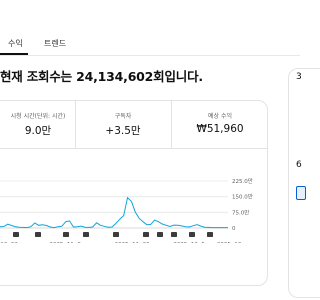  I want to click on metric-label: 시청 시간(단위: 시간), so click(38, 116).